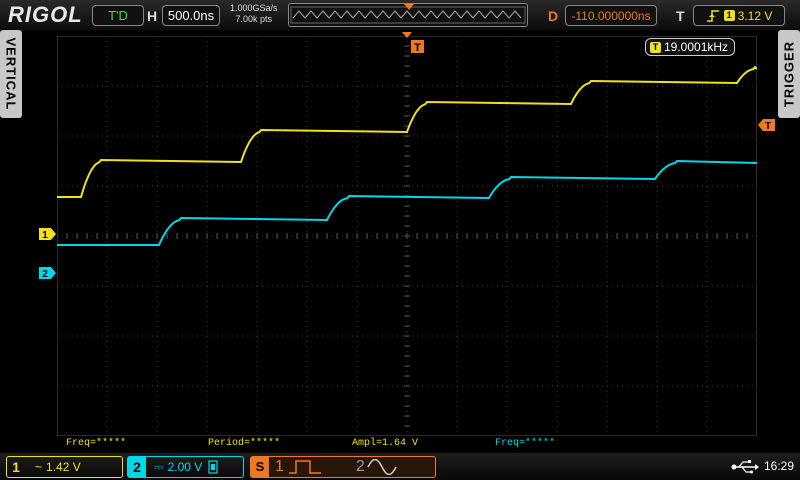 This screenshot has width=800, height=480. I want to click on trigger-level-marker: T, so click(767, 125).